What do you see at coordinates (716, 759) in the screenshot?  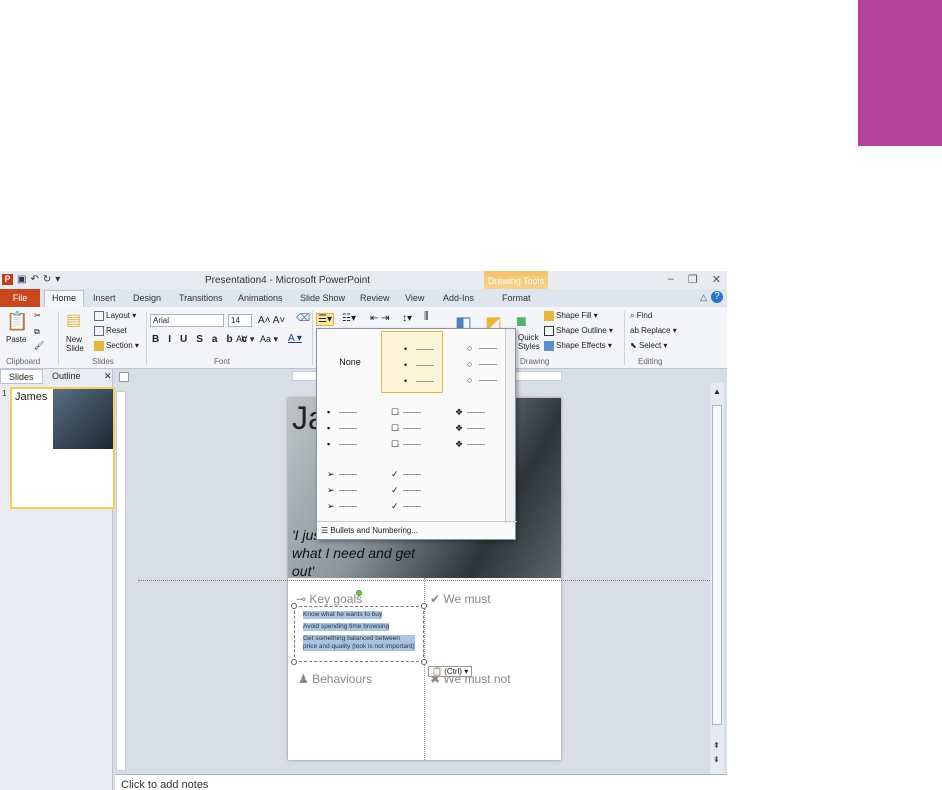 I see `next-slide-icon: ⇟` at bounding box center [716, 759].